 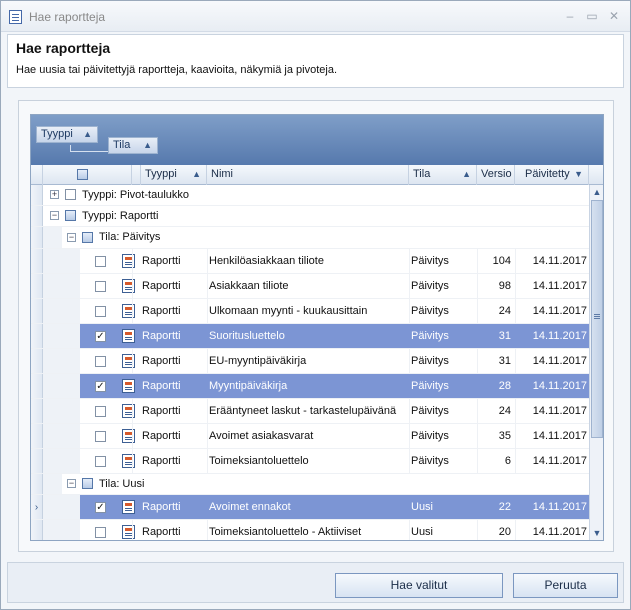 I want to click on maximize-icon: ▭, so click(x=592, y=16).